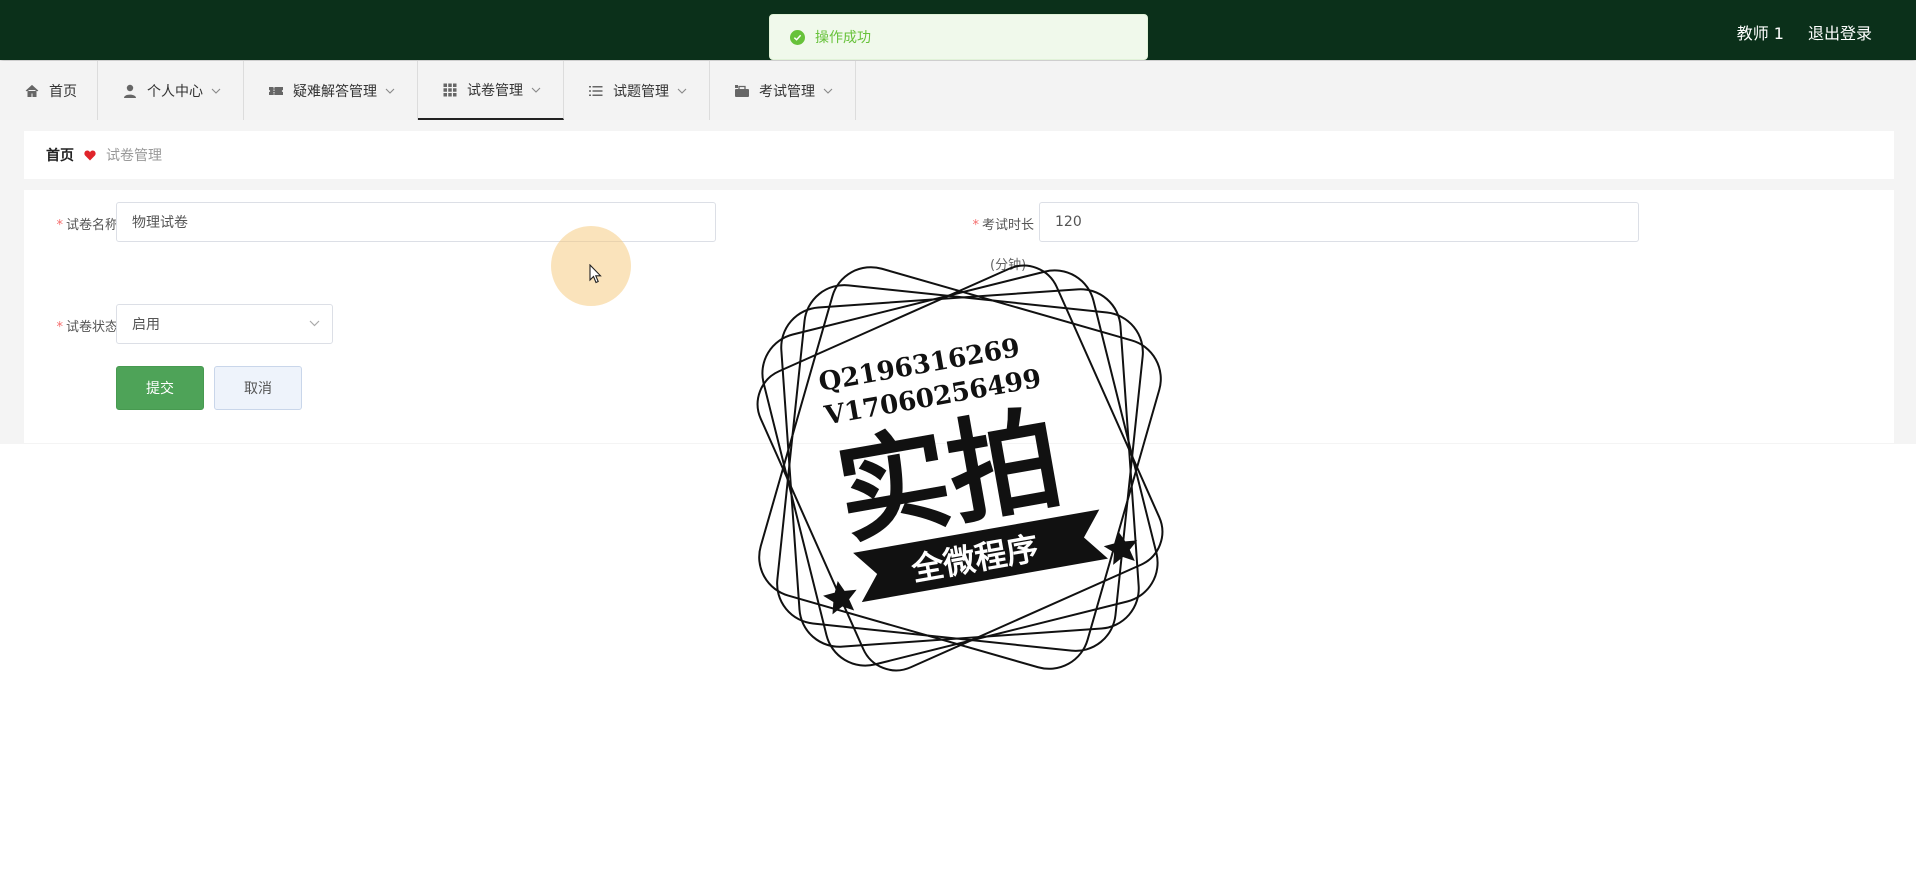 This screenshot has height=889, width=1916. Describe the element at coordinates (160, 223) in the screenshot. I see `paper-name-value: 物理试卷` at that location.